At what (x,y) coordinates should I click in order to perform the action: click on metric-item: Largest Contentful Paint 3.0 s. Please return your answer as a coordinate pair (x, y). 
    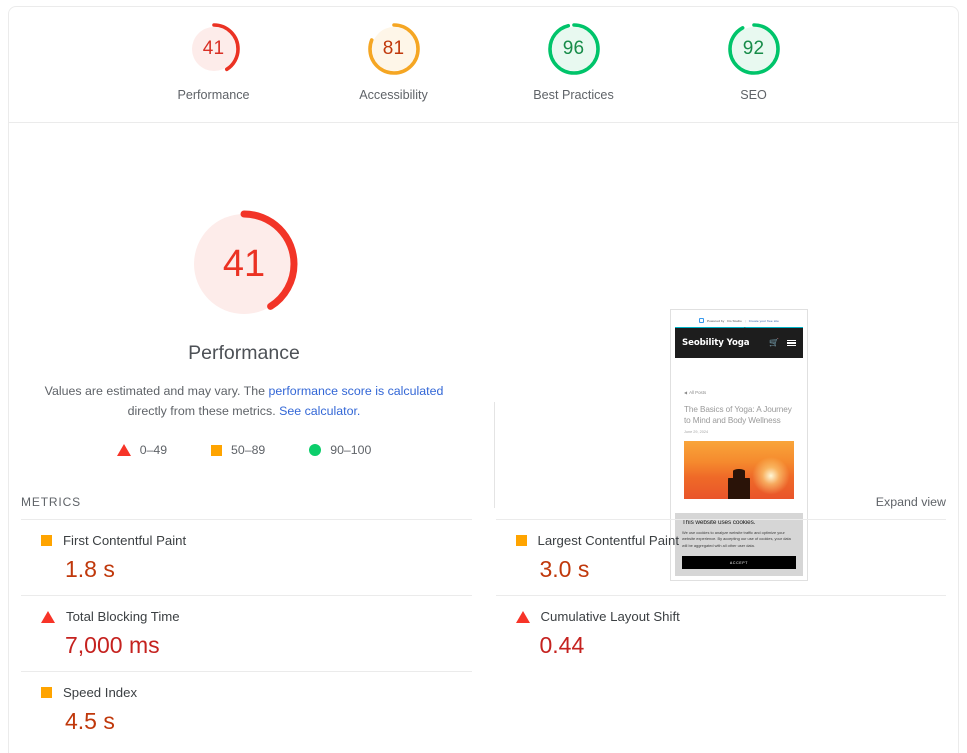
    Looking at the image, I should click on (721, 557).